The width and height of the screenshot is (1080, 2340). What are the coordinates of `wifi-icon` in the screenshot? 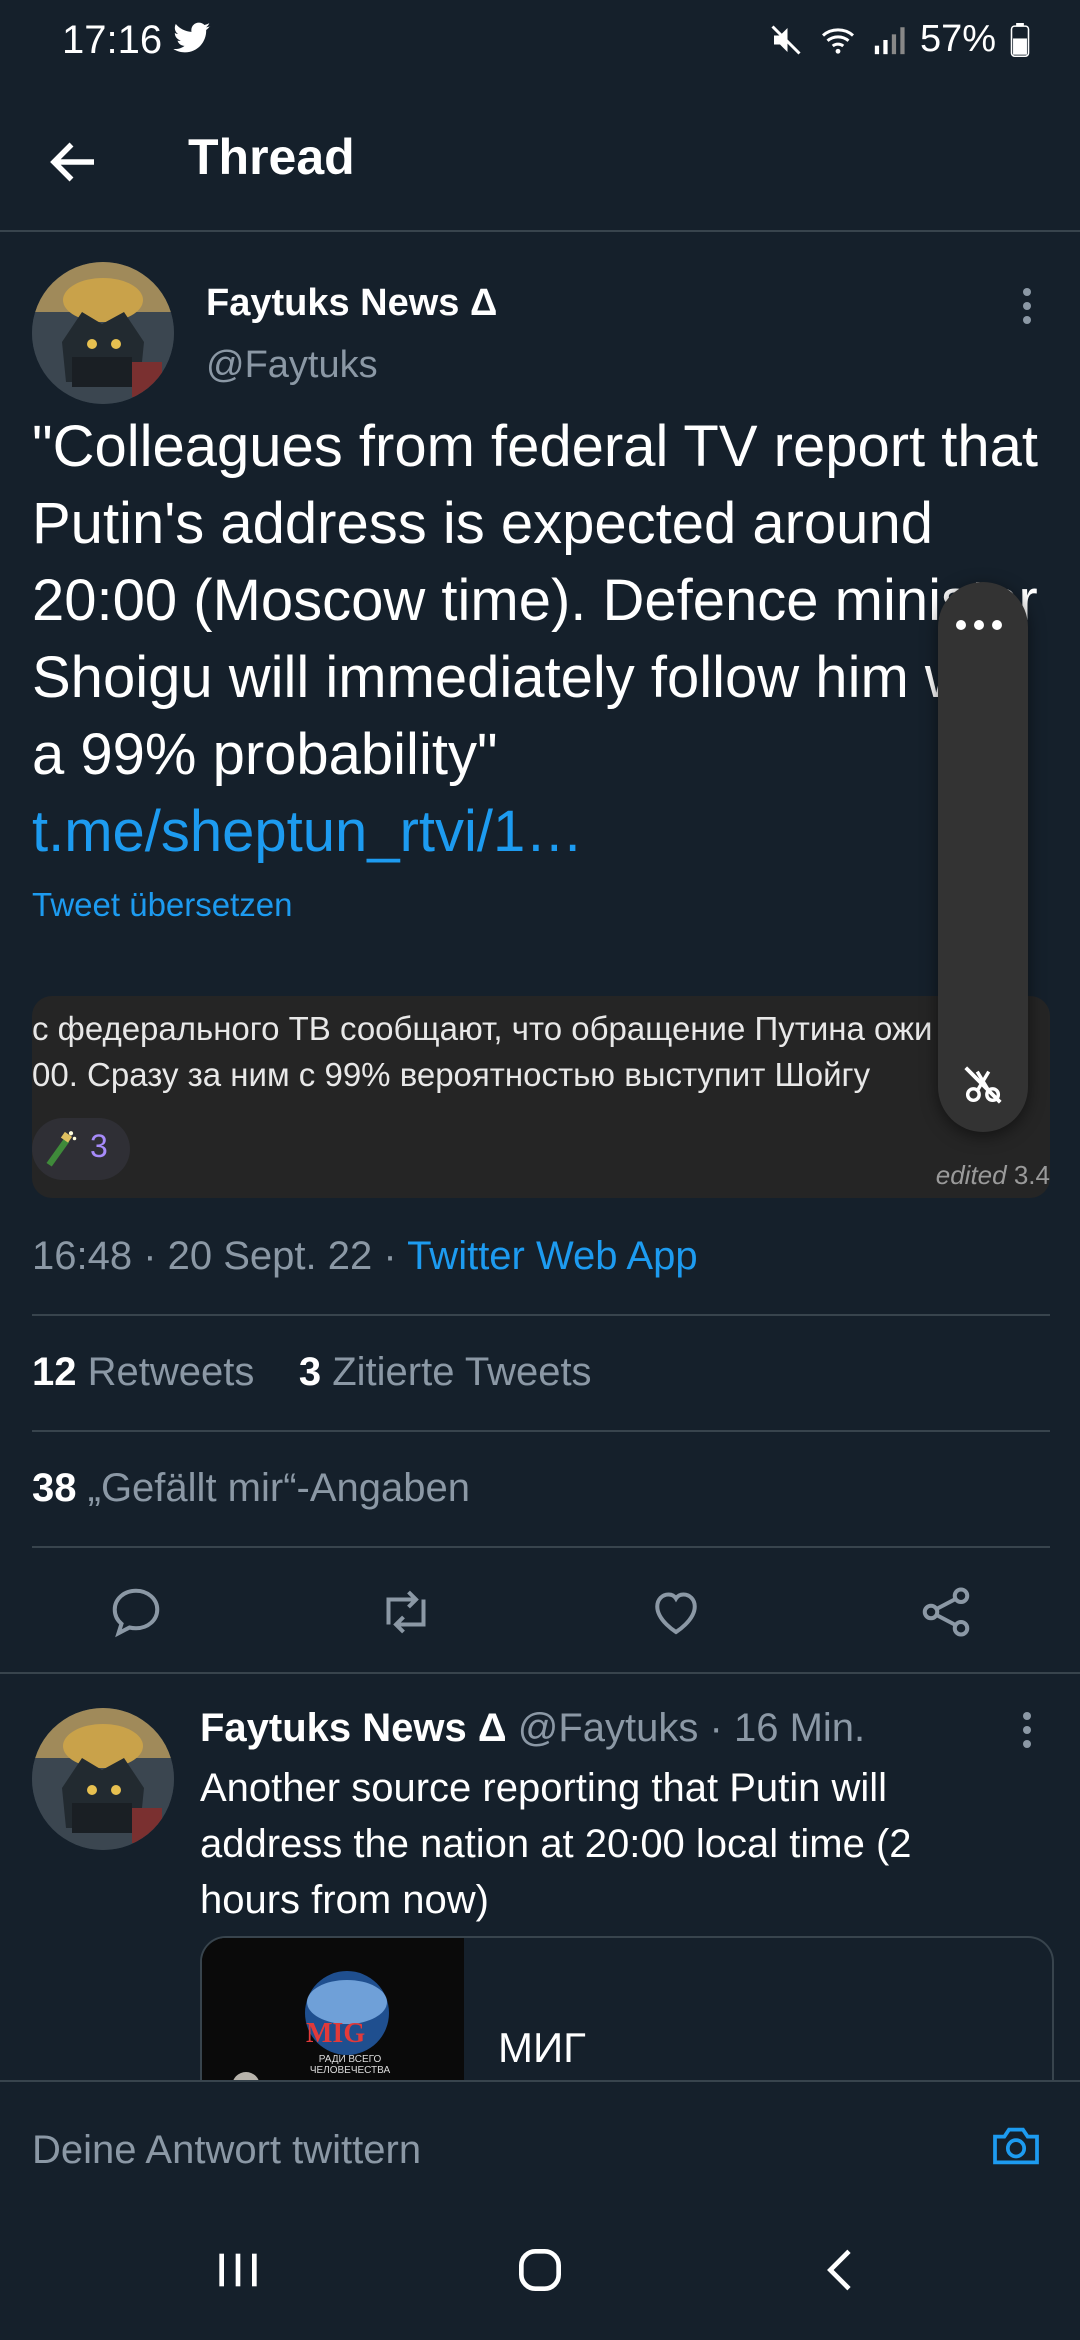 It's located at (837, 40).